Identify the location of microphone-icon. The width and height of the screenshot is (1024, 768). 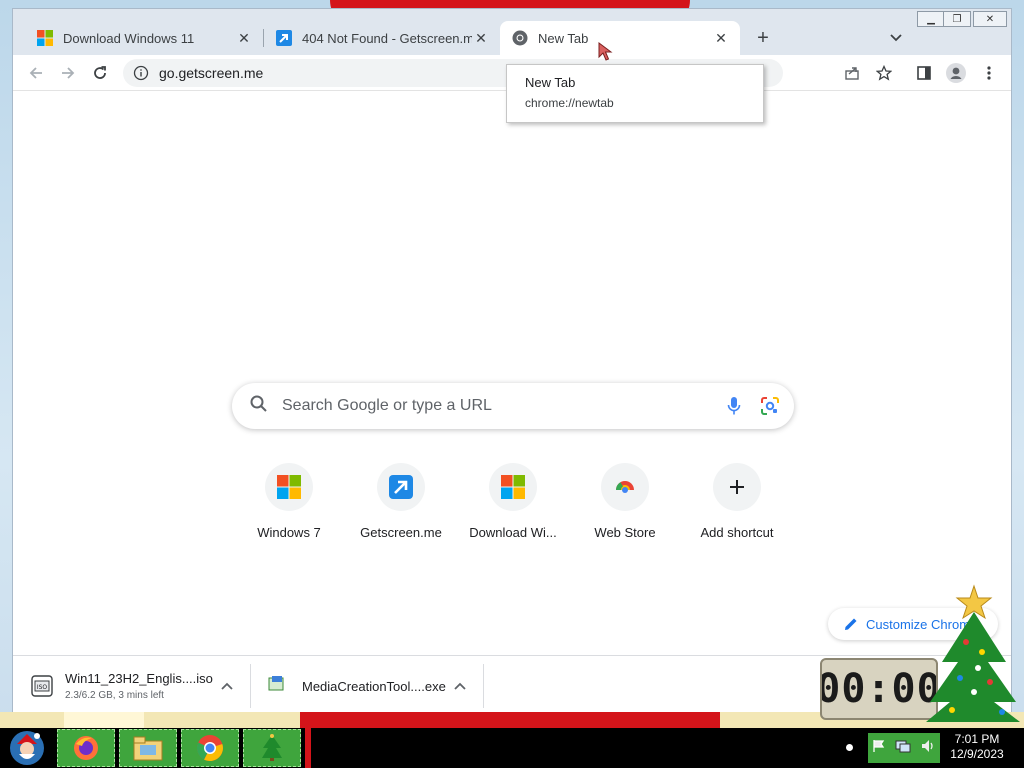
(734, 406).